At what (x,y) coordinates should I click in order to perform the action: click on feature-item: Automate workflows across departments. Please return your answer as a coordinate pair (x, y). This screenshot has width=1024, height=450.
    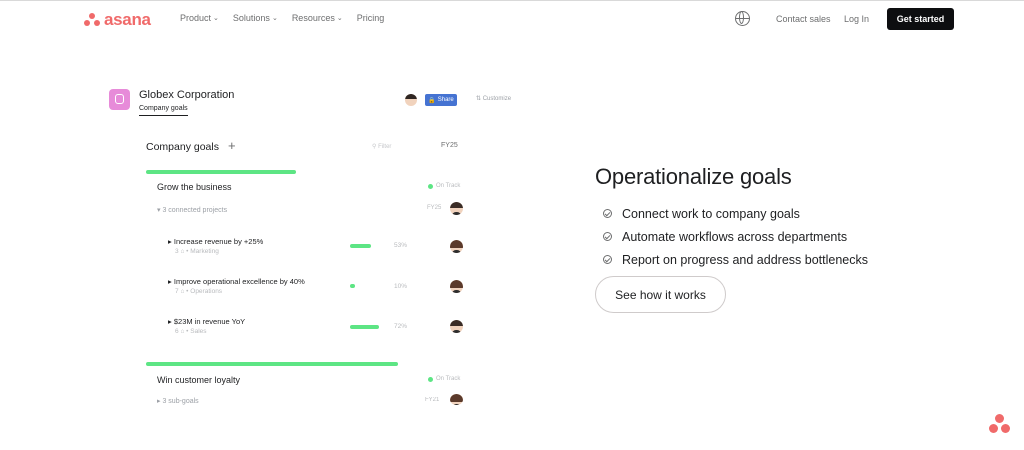
    Looking at the image, I should click on (735, 236).